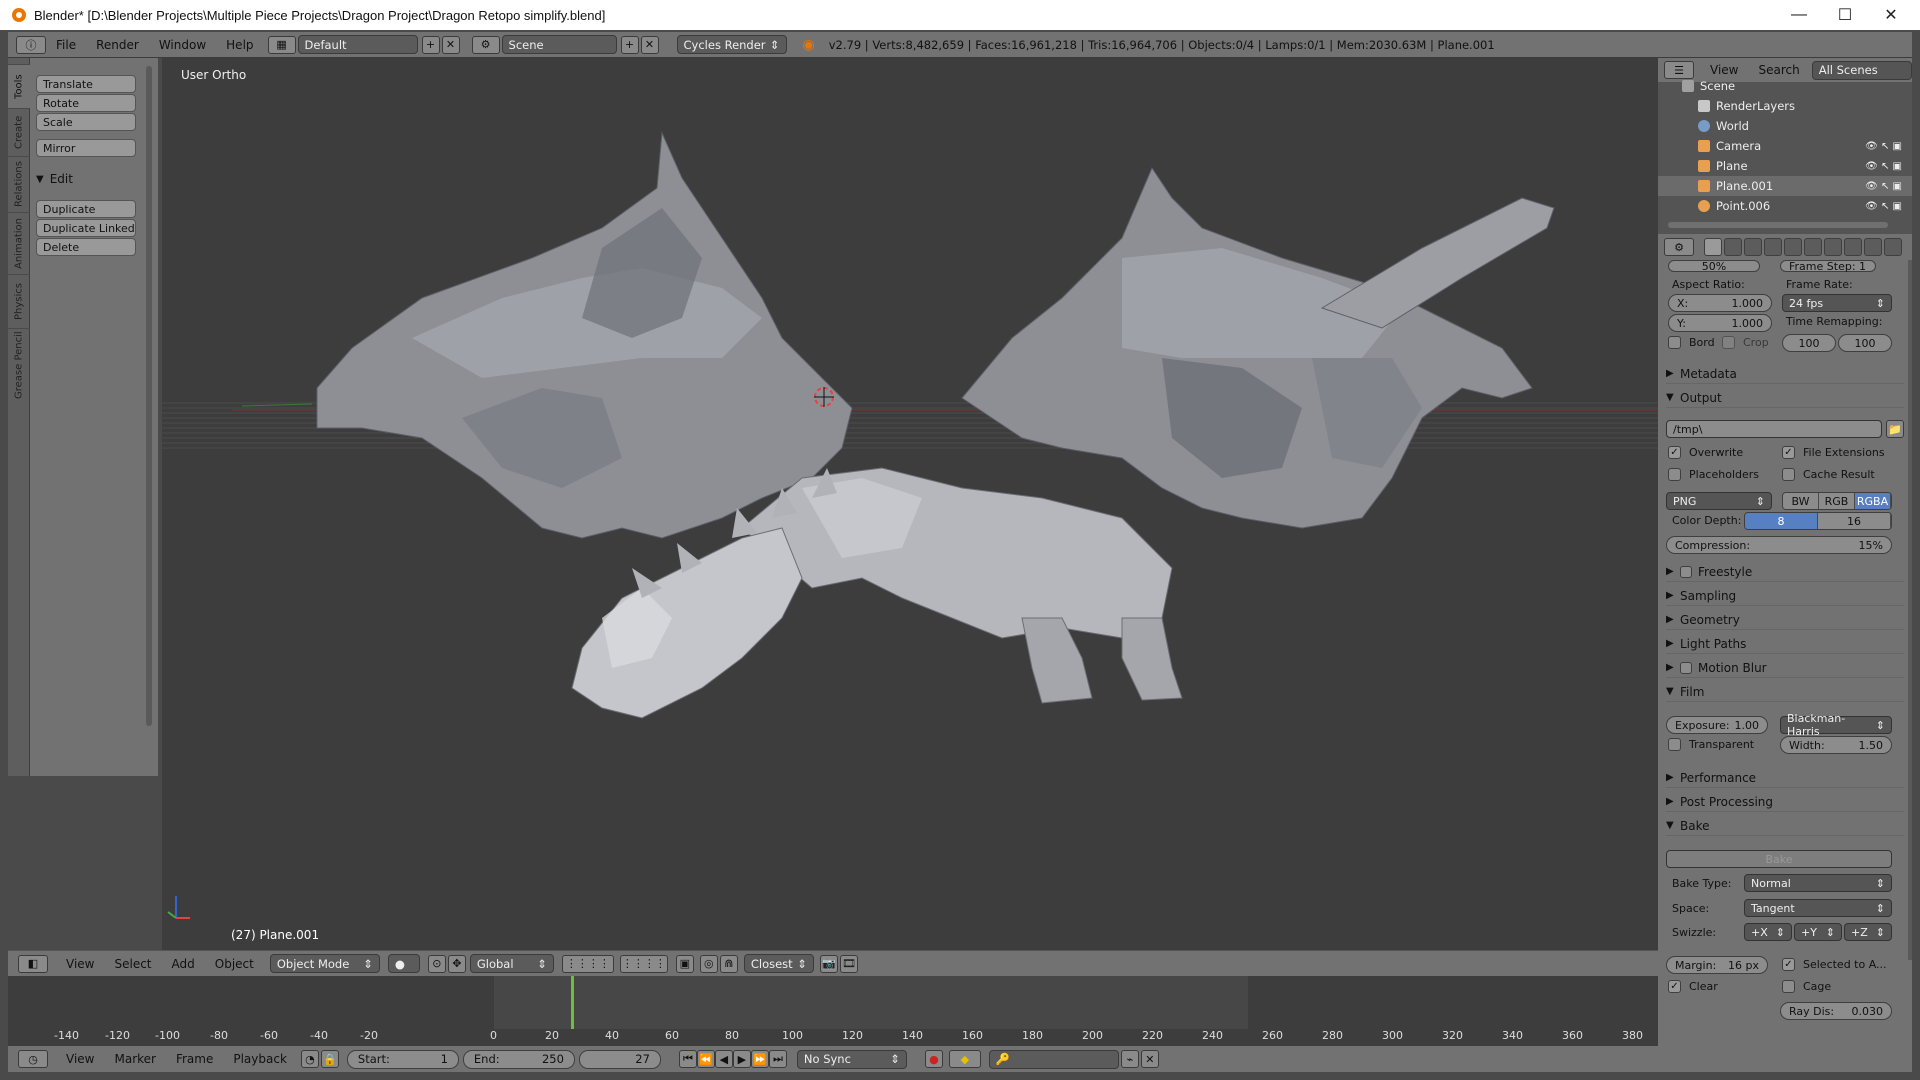  Describe the element at coordinates (19, 184) in the screenshot. I see `tab-relations: Relations` at that location.